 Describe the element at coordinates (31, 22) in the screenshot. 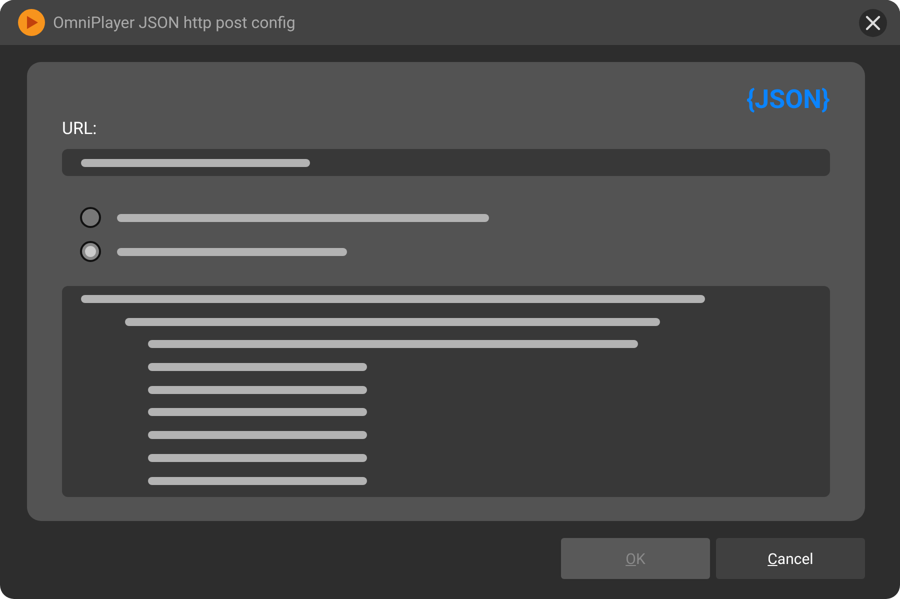

I see `play-icon` at that location.